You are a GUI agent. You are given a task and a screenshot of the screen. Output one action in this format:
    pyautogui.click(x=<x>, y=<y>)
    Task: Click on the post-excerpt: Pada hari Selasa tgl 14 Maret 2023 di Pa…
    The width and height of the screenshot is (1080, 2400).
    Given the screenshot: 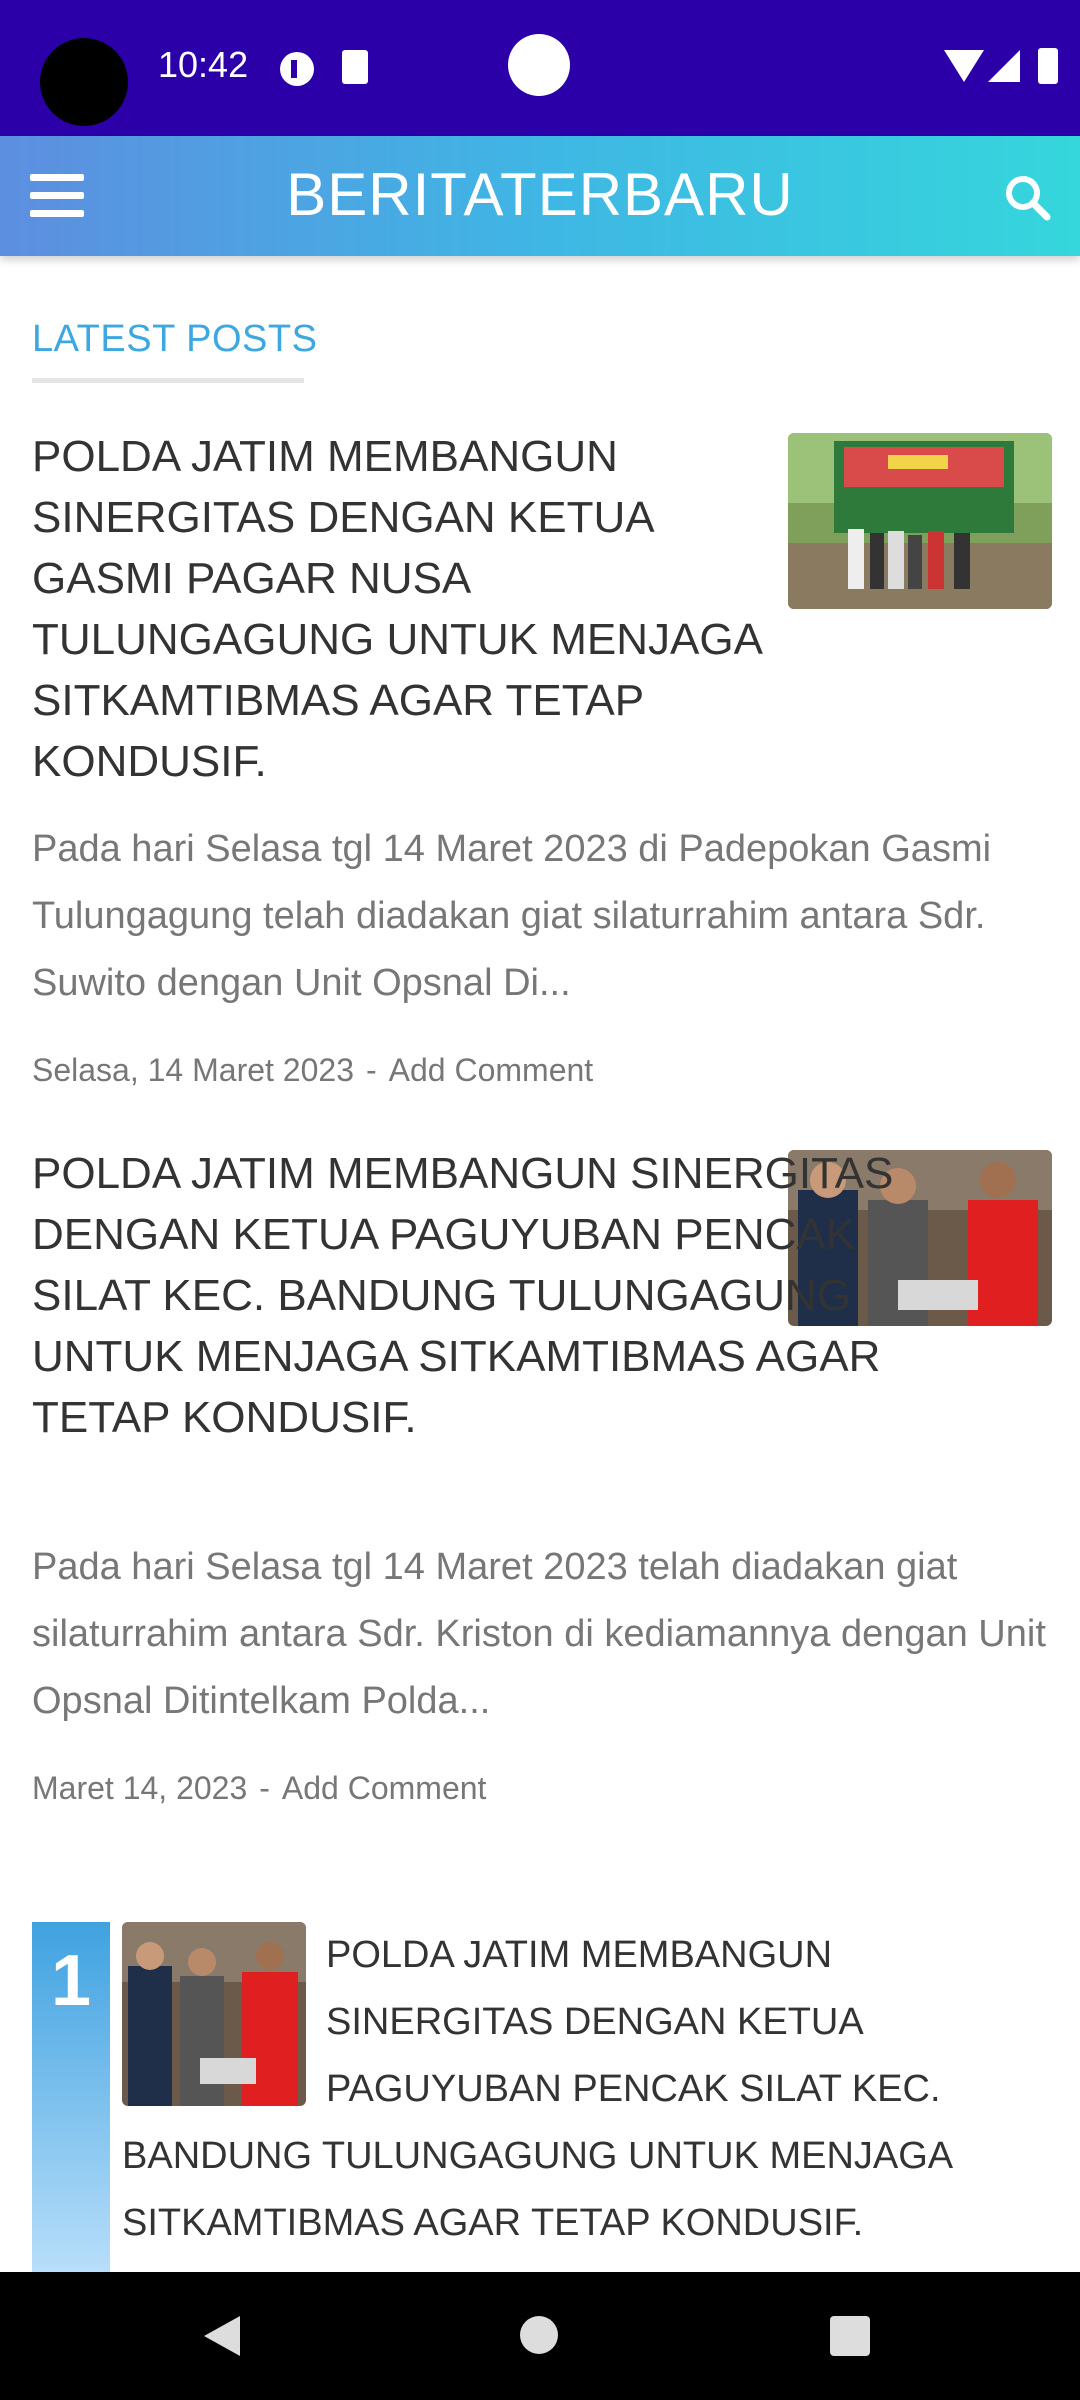 What is the action you would take?
    pyautogui.click(x=512, y=916)
    